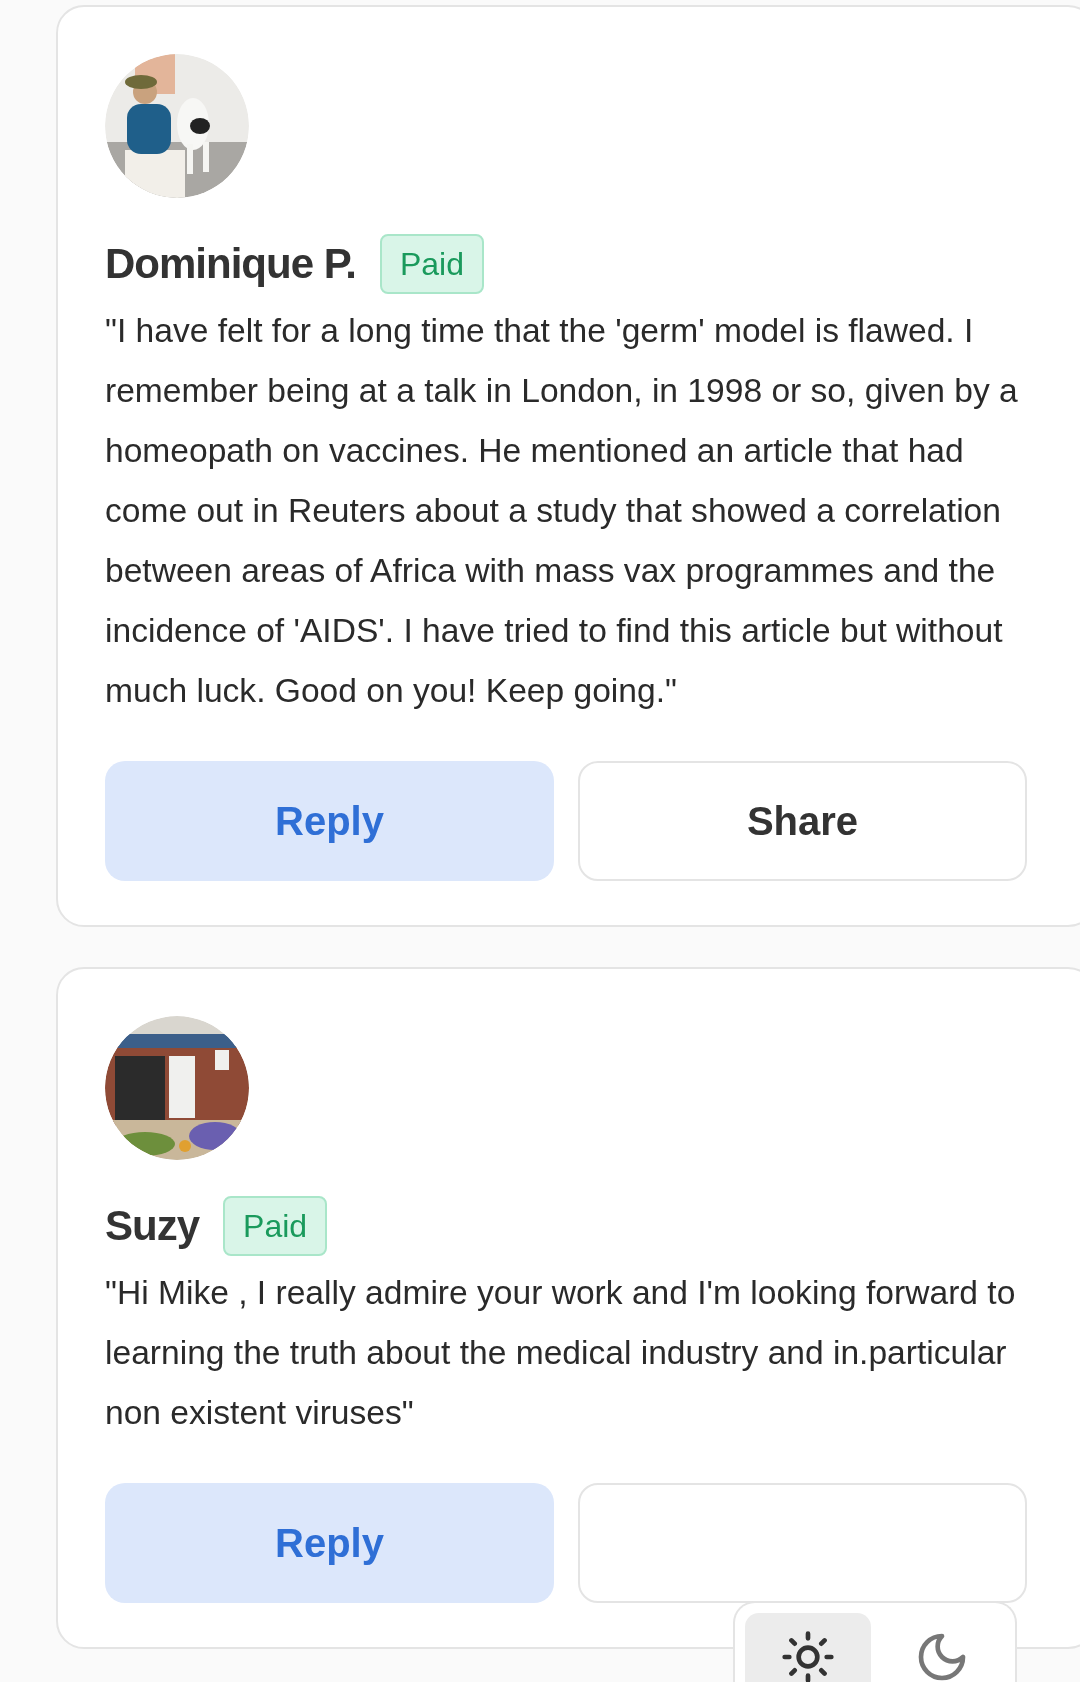 This screenshot has width=1080, height=1682. What do you see at coordinates (230, 264) in the screenshot?
I see `author-name: Dominique P.` at bounding box center [230, 264].